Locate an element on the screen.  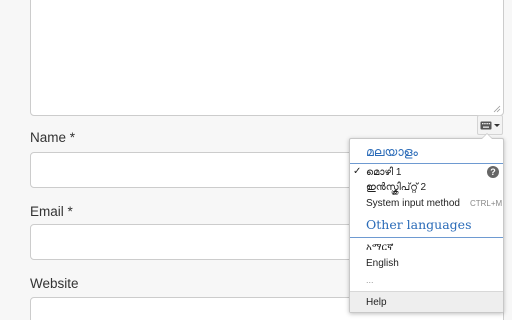
input-method-item-inscript: ഇൻസ്ക്രിപ്റ്റ് 2 is located at coordinates (426, 187).